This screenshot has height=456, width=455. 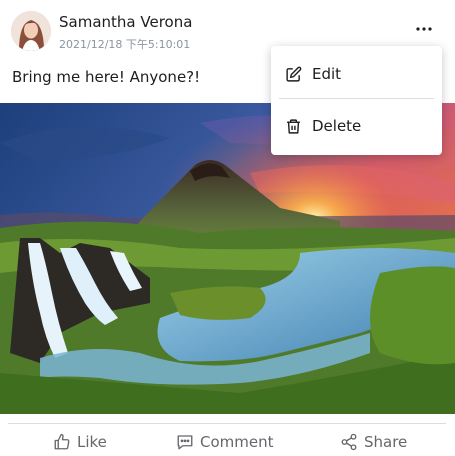 What do you see at coordinates (293, 126) in the screenshot?
I see `trash-icon` at bounding box center [293, 126].